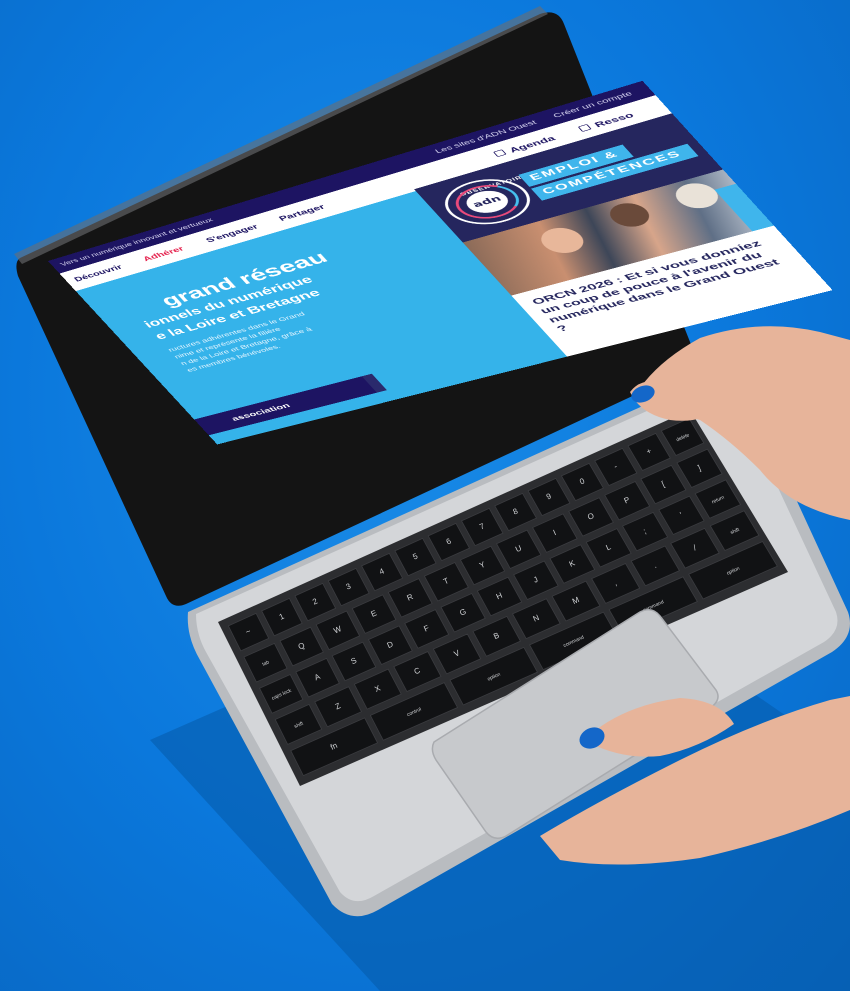  What do you see at coordinates (499, 153) in the screenshot?
I see `calendar-icon` at bounding box center [499, 153].